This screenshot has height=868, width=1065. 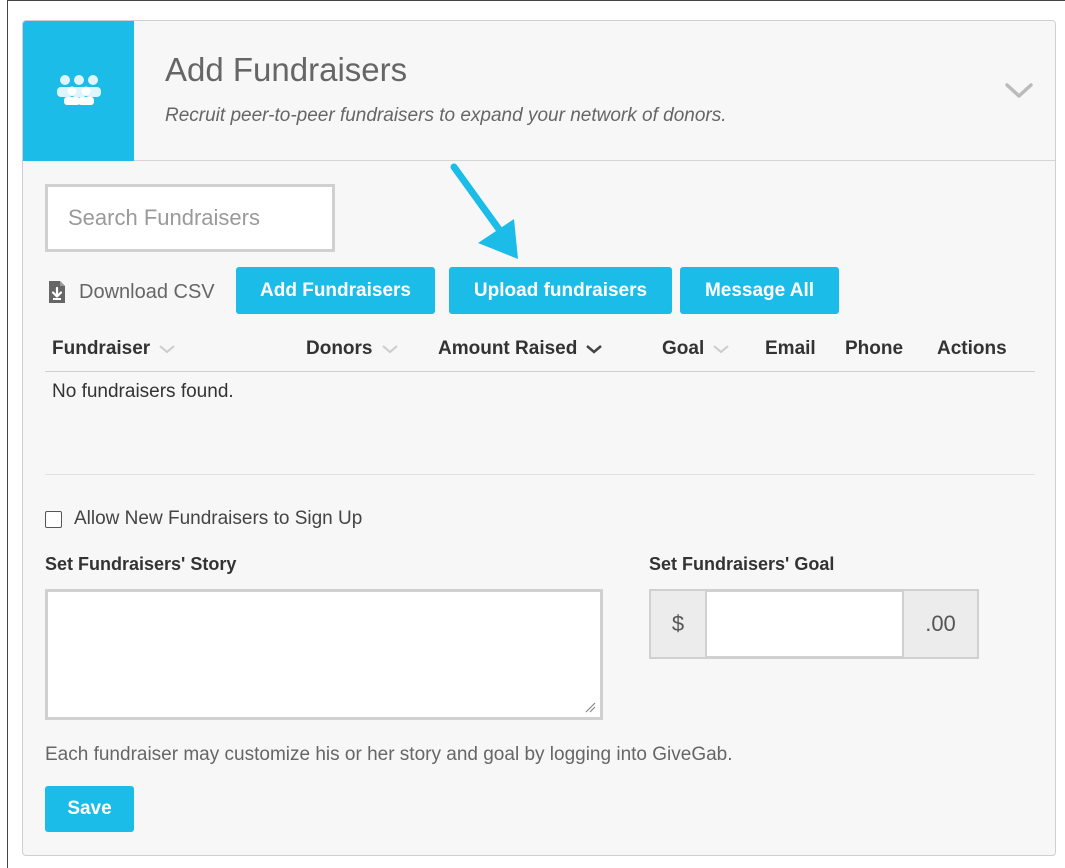 I want to click on column-header-actions: Actions, so click(x=972, y=349).